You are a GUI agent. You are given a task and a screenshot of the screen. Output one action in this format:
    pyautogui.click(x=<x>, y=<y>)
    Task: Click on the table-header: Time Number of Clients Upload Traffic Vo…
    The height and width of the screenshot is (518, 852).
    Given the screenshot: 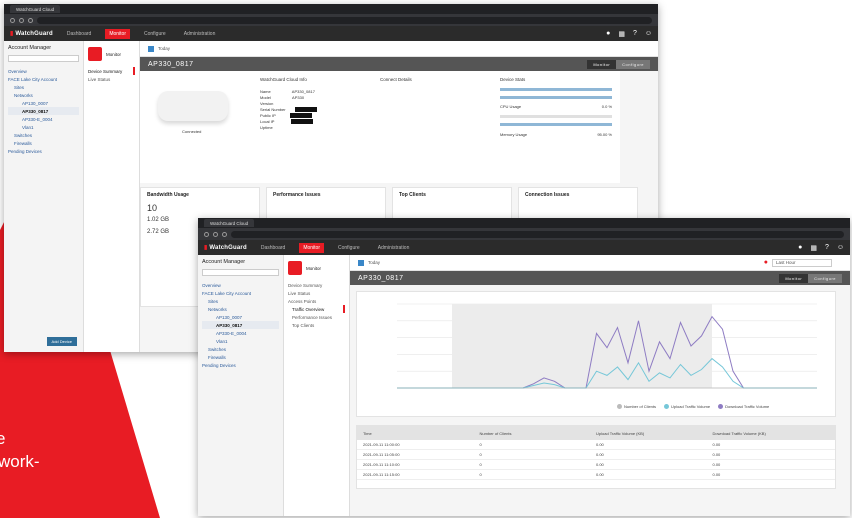 What is the action you would take?
    pyautogui.click(x=596, y=433)
    